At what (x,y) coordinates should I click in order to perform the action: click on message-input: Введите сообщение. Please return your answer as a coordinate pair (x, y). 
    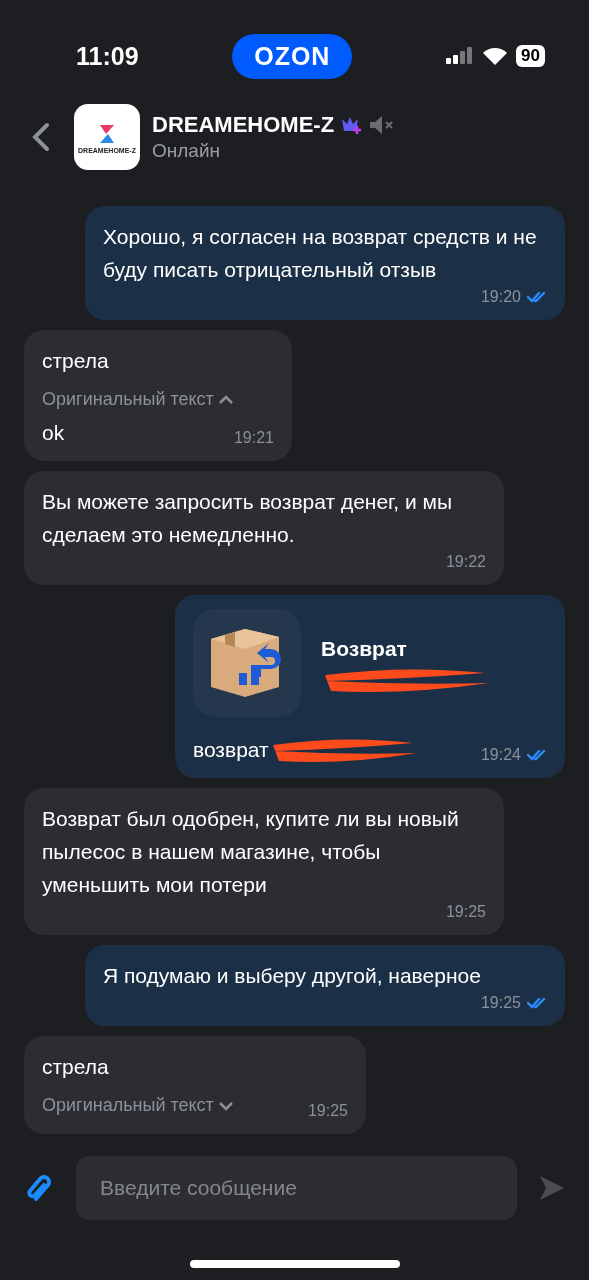
    Looking at the image, I should click on (296, 1188).